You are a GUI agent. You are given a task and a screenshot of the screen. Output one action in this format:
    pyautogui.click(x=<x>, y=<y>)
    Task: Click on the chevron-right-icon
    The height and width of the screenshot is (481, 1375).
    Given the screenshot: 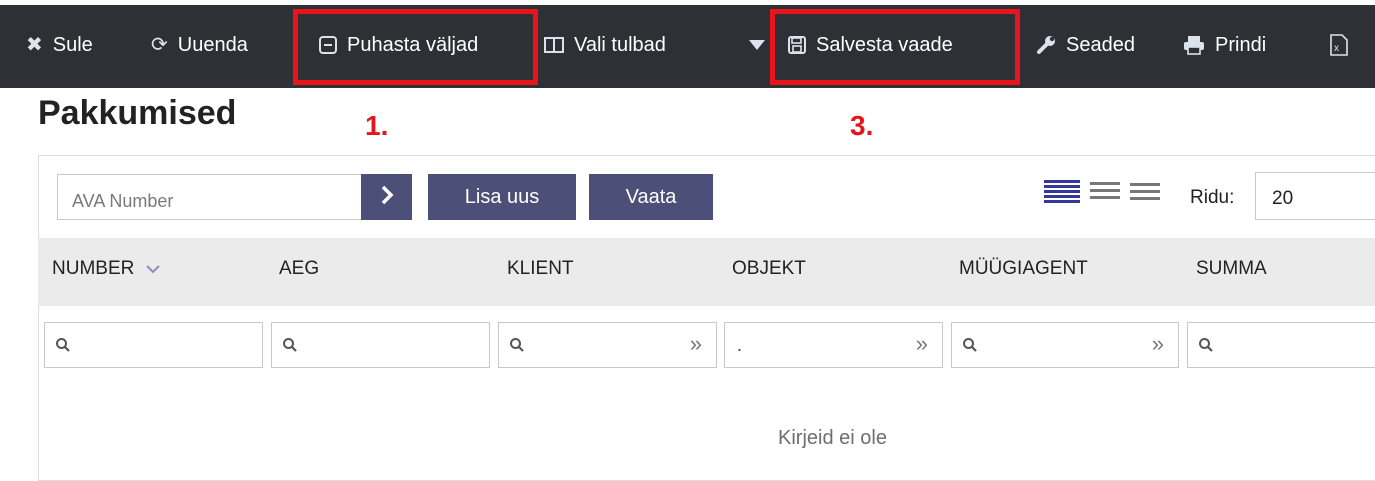 What is the action you would take?
    pyautogui.click(x=387, y=197)
    